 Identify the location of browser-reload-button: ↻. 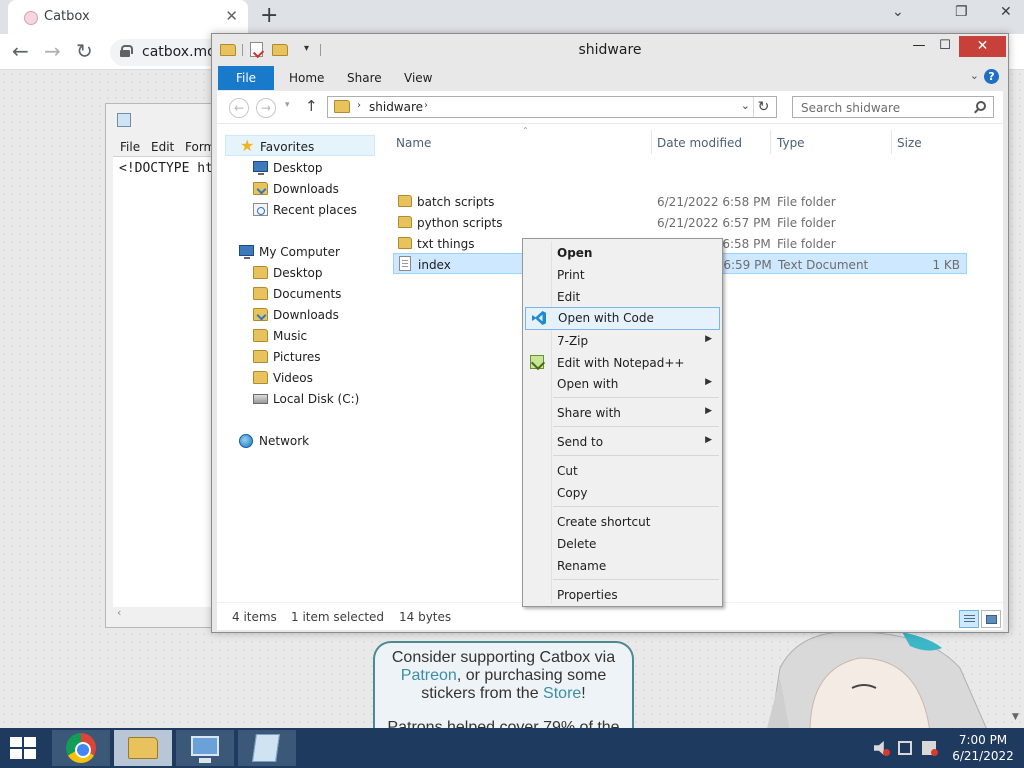
(84, 51).